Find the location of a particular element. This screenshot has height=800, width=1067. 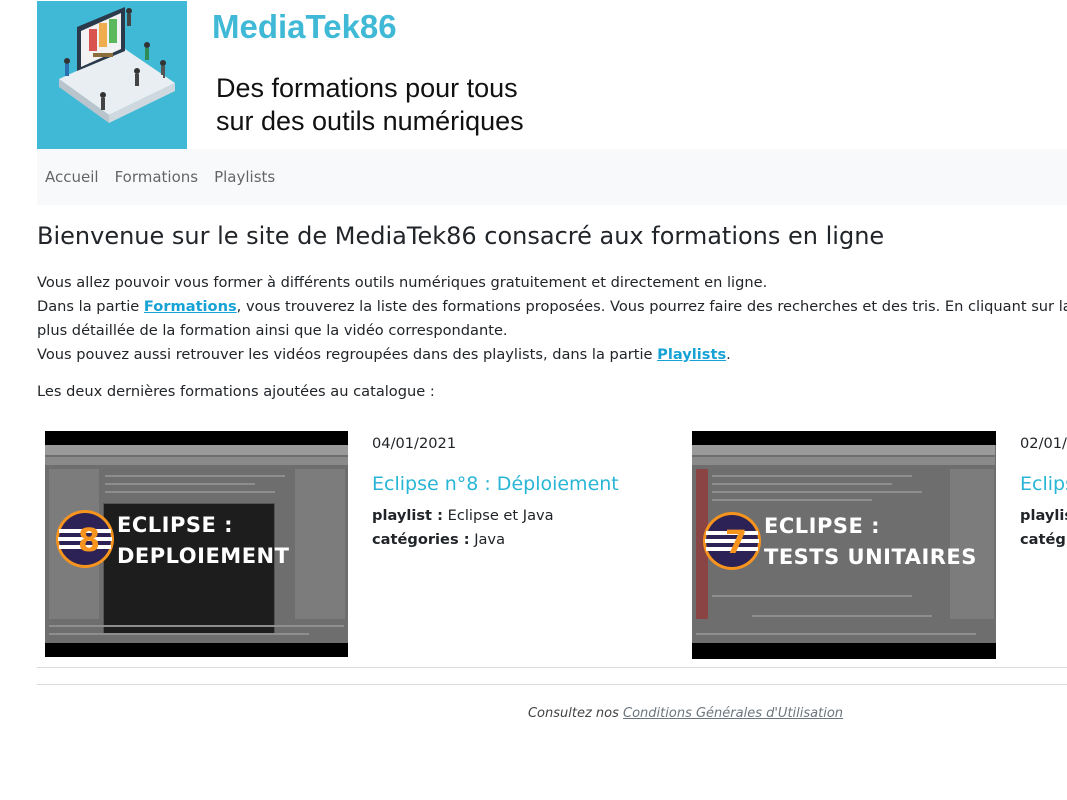

playlist-label: playlist : is located at coordinates (407, 515).